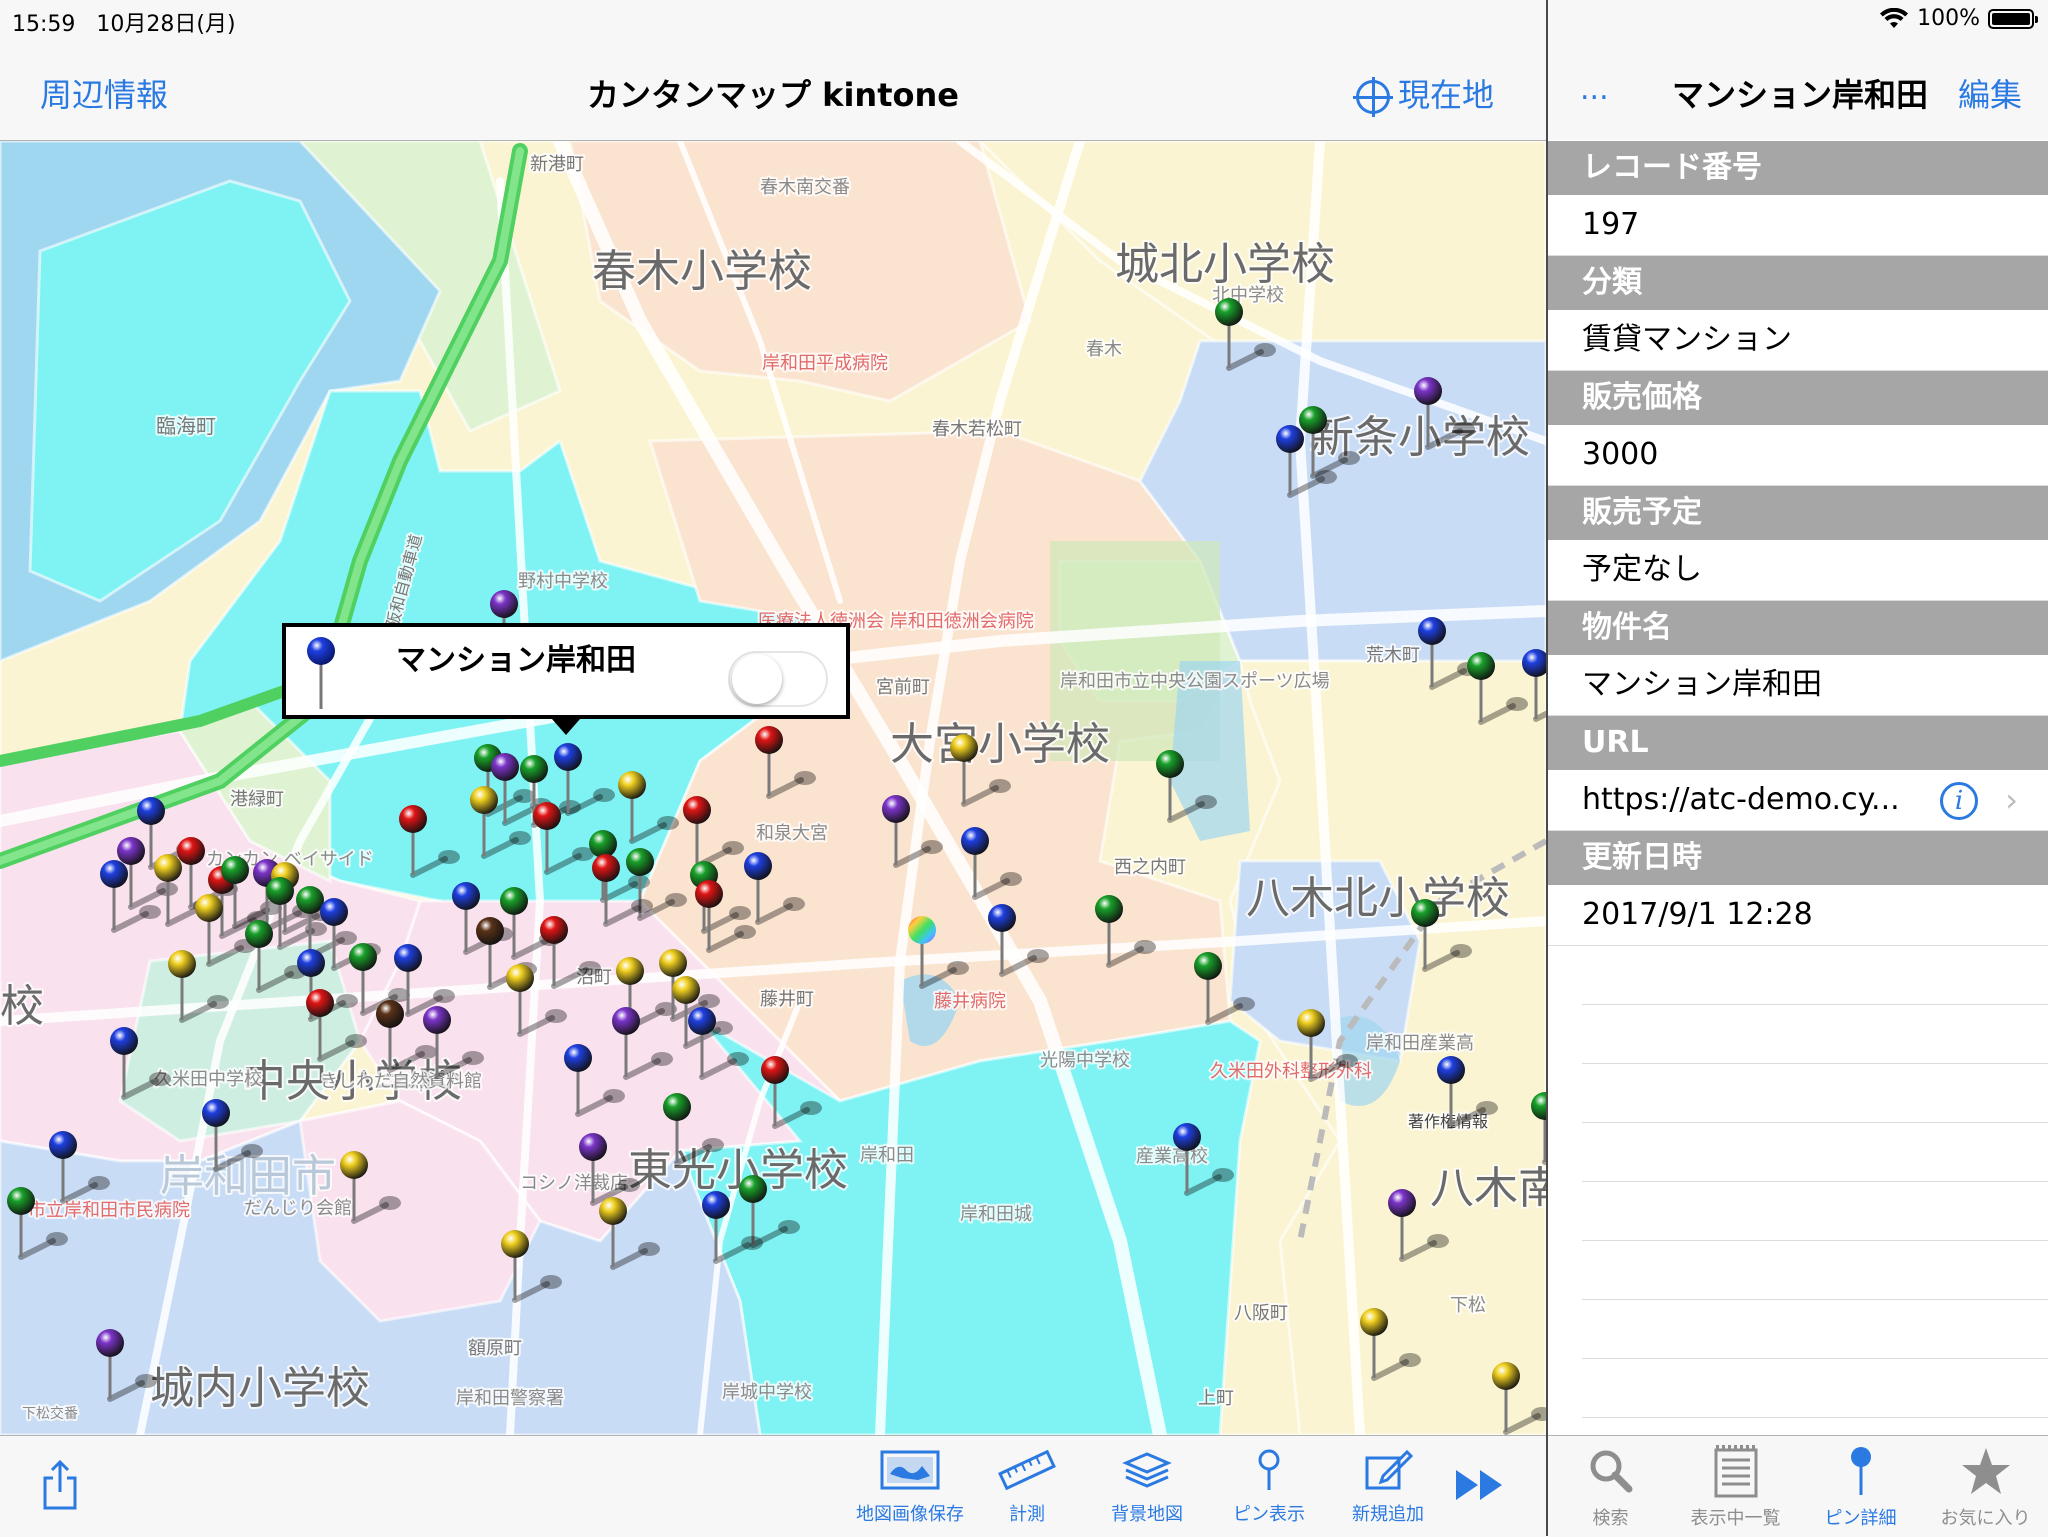  I want to click on field-label: 物件名, so click(1798, 628).